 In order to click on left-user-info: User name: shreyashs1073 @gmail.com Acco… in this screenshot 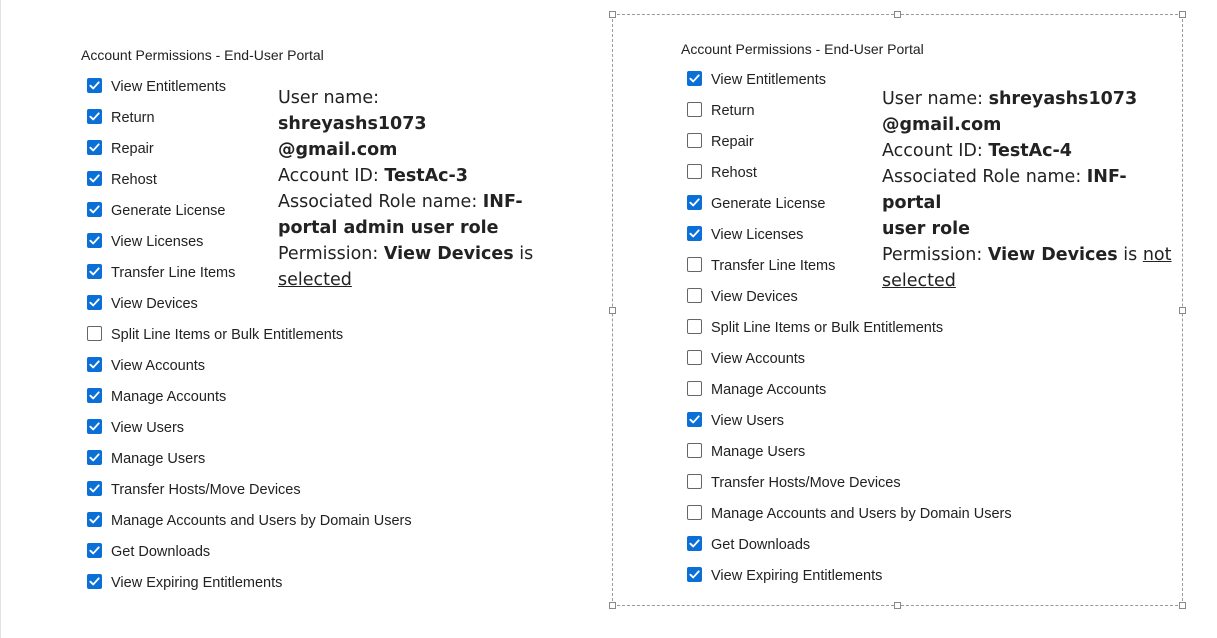, I will do `click(408, 189)`.